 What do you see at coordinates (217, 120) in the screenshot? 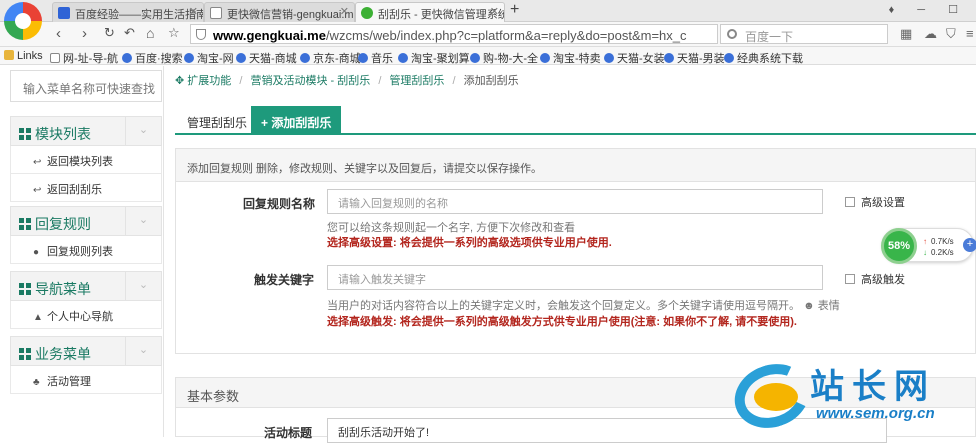
I see `tab-manage-guaguale: 管理刮刮乐` at bounding box center [217, 120].